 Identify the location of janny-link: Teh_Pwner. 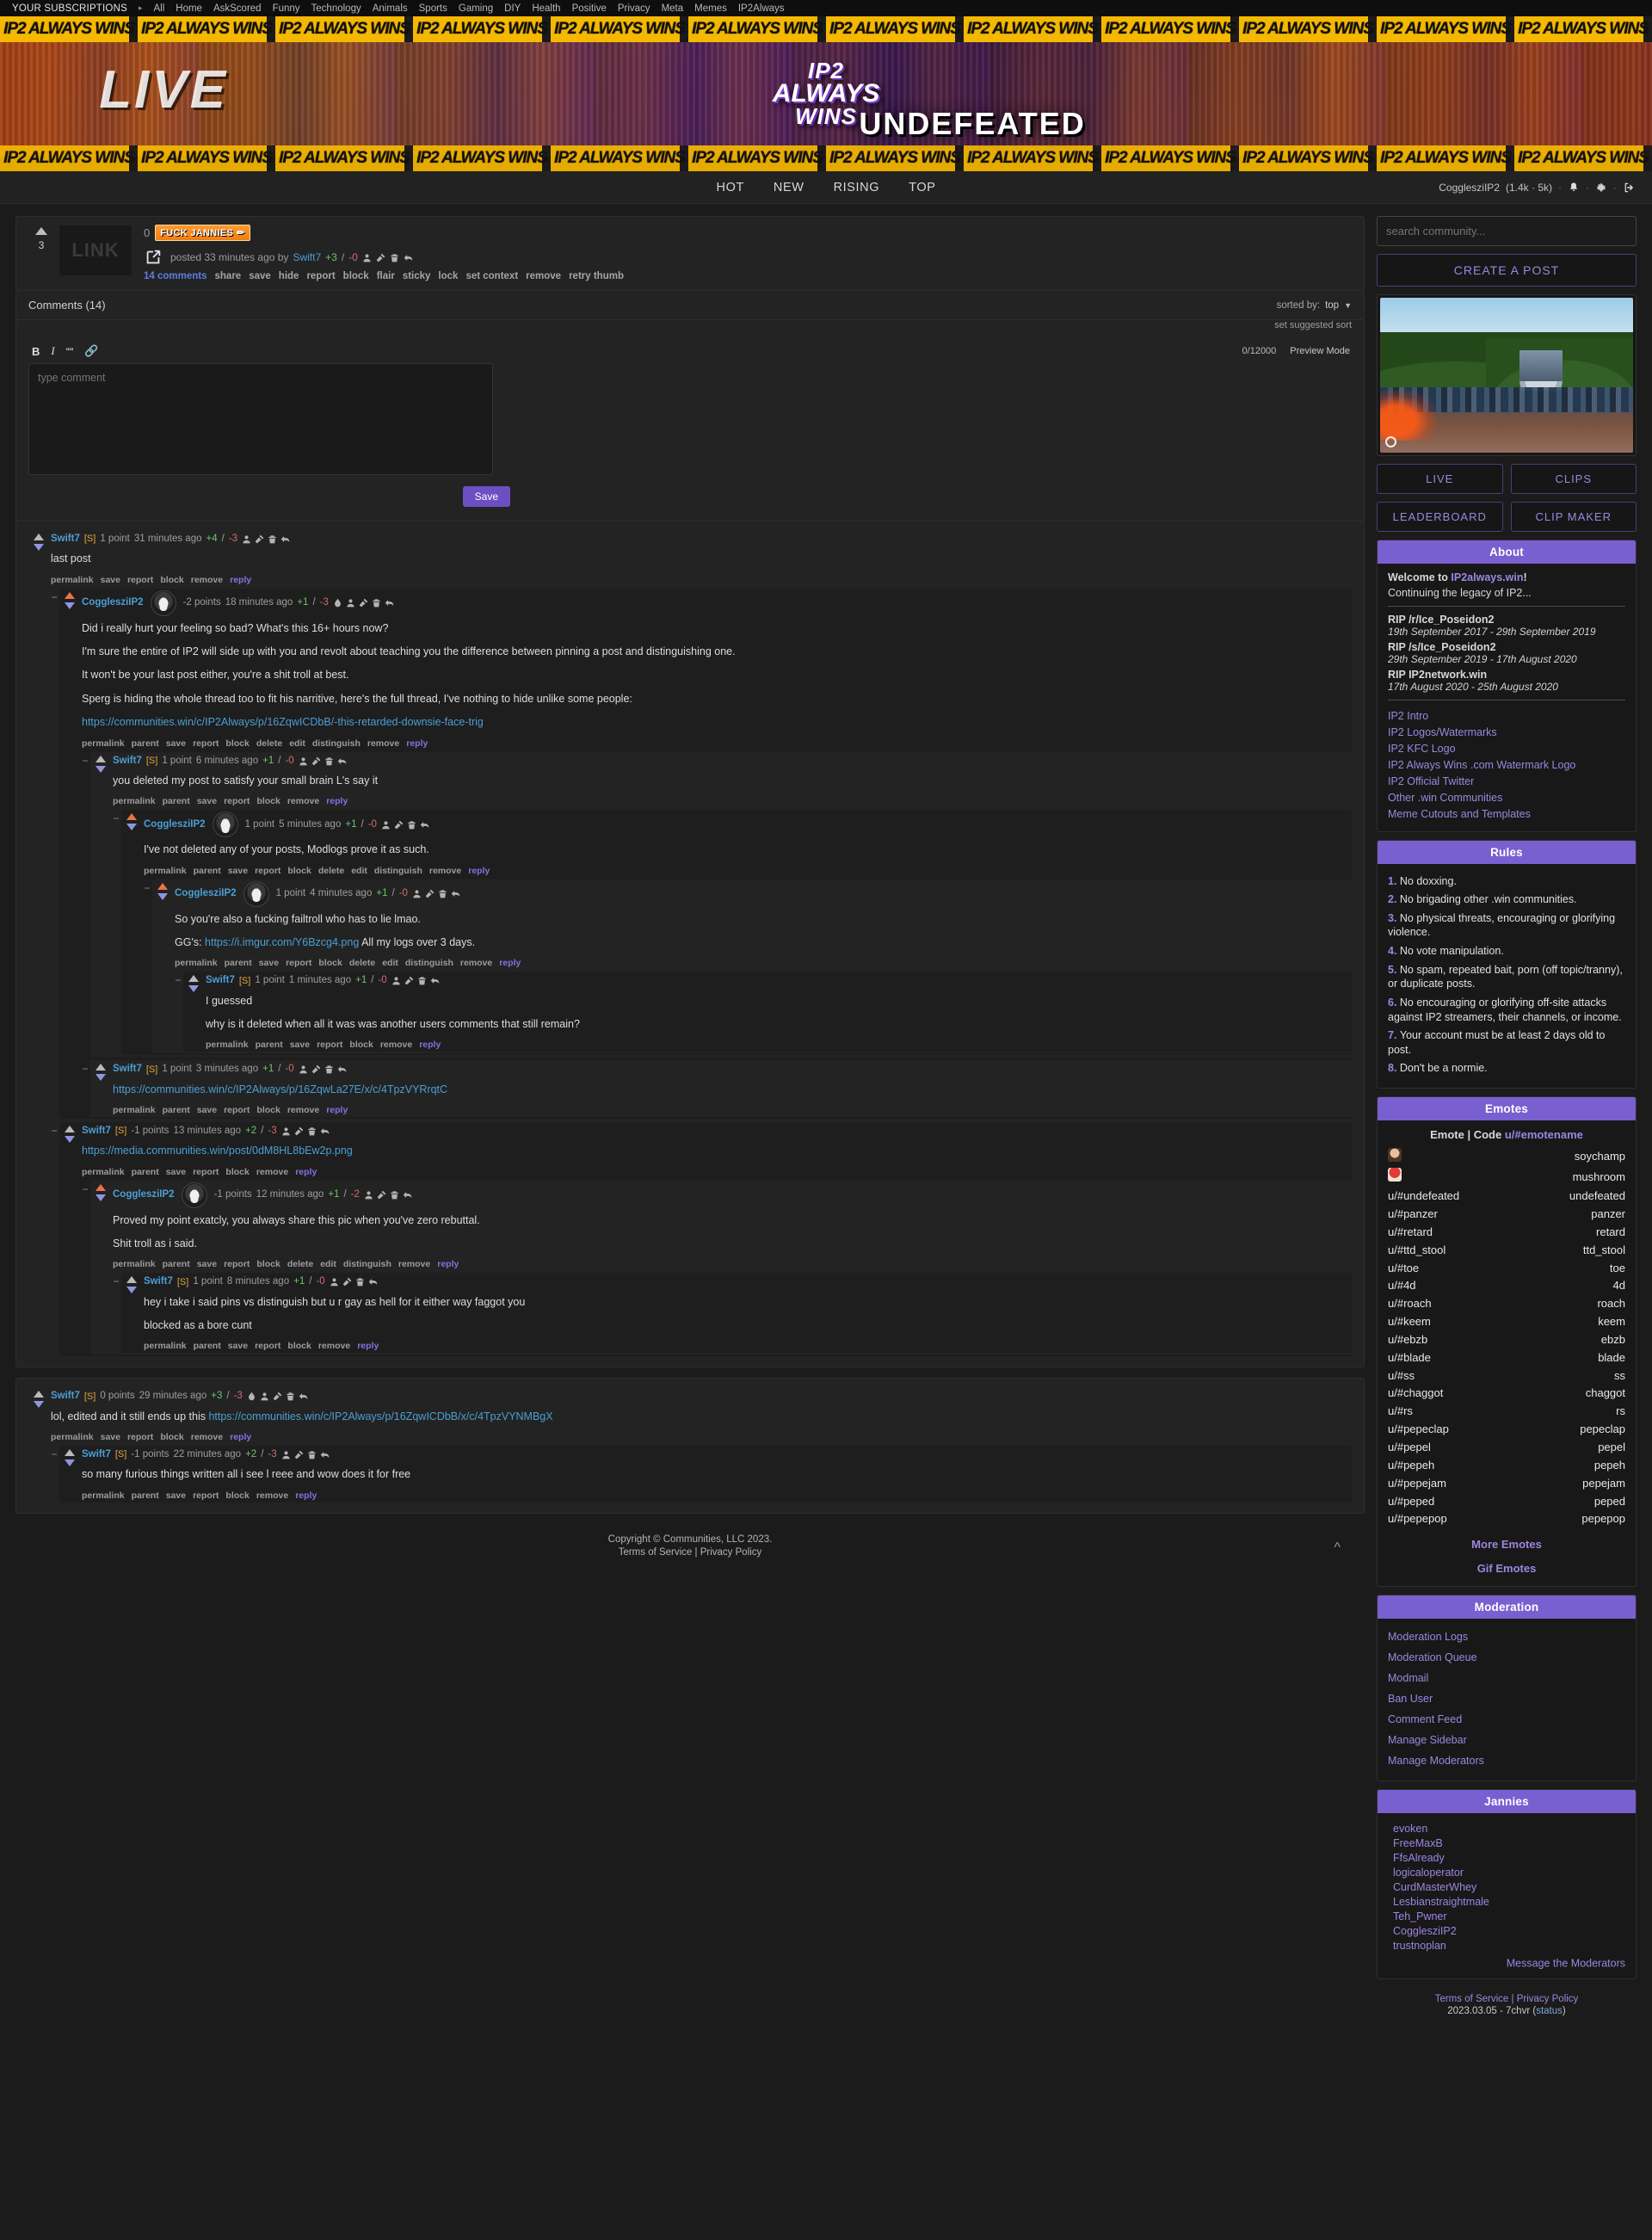
(1506, 1916).